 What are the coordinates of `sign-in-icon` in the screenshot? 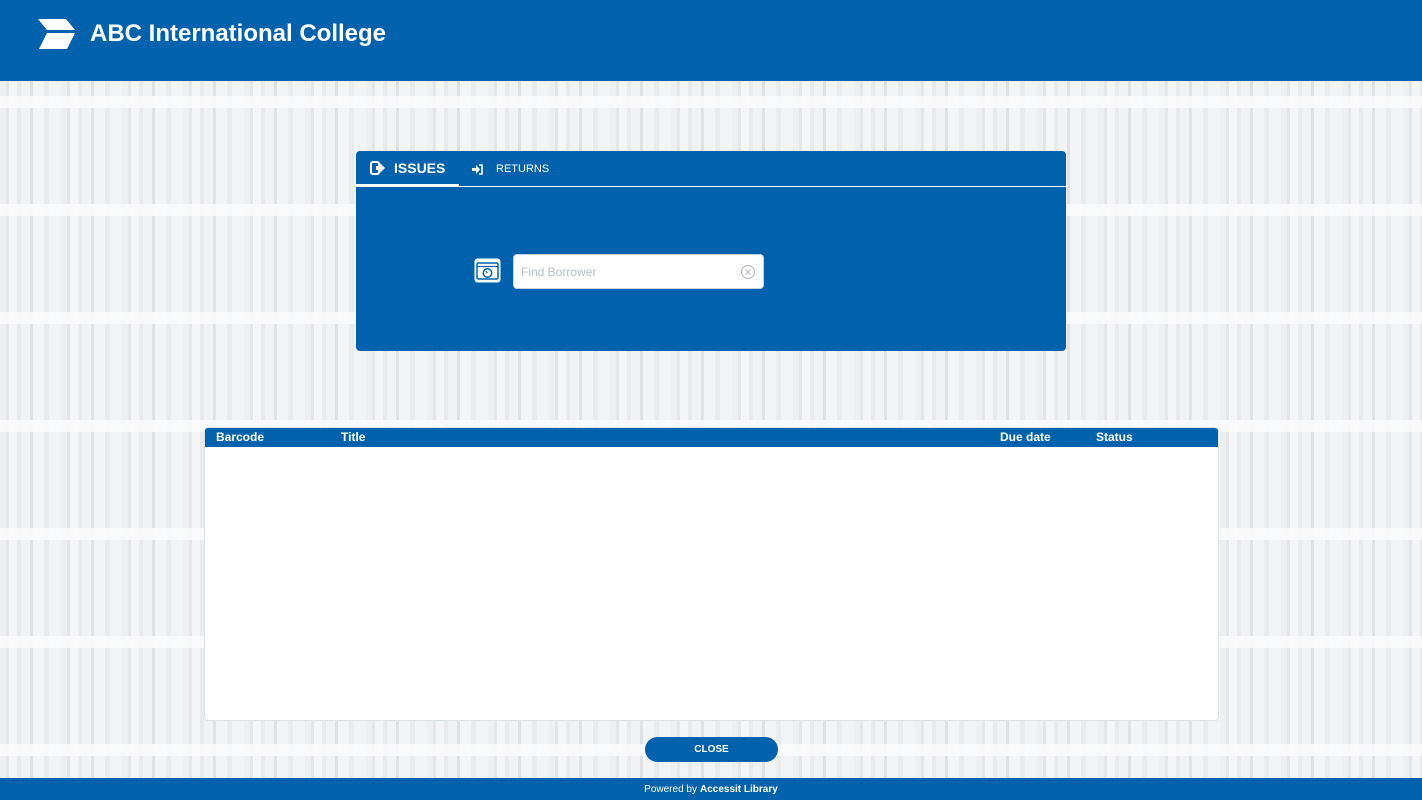 It's located at (477, 169).